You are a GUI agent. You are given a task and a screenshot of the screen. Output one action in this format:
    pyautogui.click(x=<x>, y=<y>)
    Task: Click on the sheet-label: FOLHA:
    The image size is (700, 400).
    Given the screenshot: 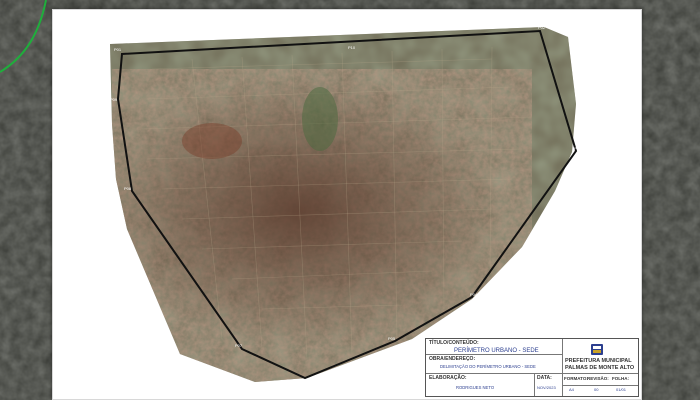 What is the action you would take?
    pyautogui.click(x=620, y=378)
    